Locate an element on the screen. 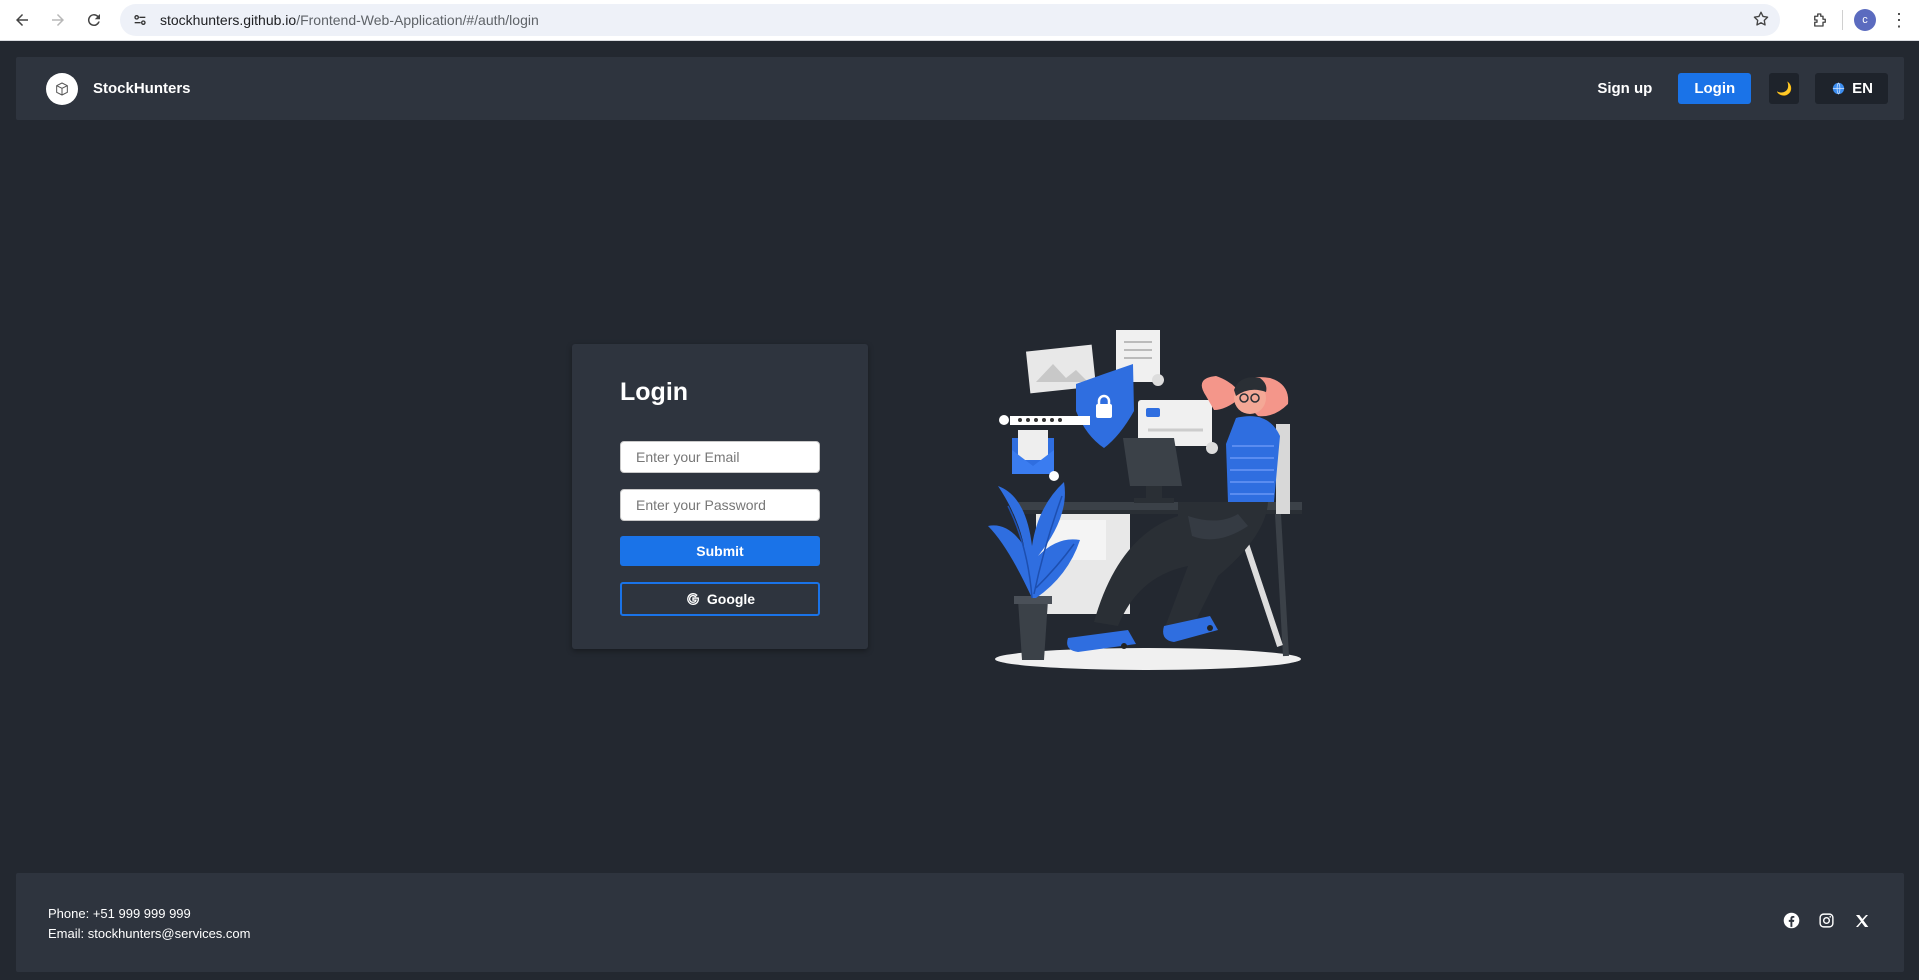  site-info-icon is located at coordinates (140, 20).